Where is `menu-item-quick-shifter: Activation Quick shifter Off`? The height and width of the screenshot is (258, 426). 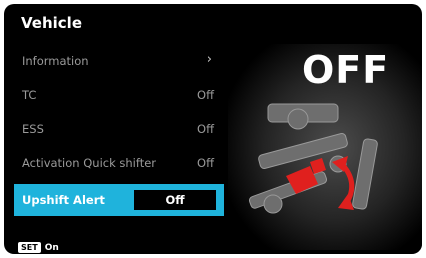 menu-item-quick-shifter: Activation Quick shifter Off is located at coordinates (119, 163).